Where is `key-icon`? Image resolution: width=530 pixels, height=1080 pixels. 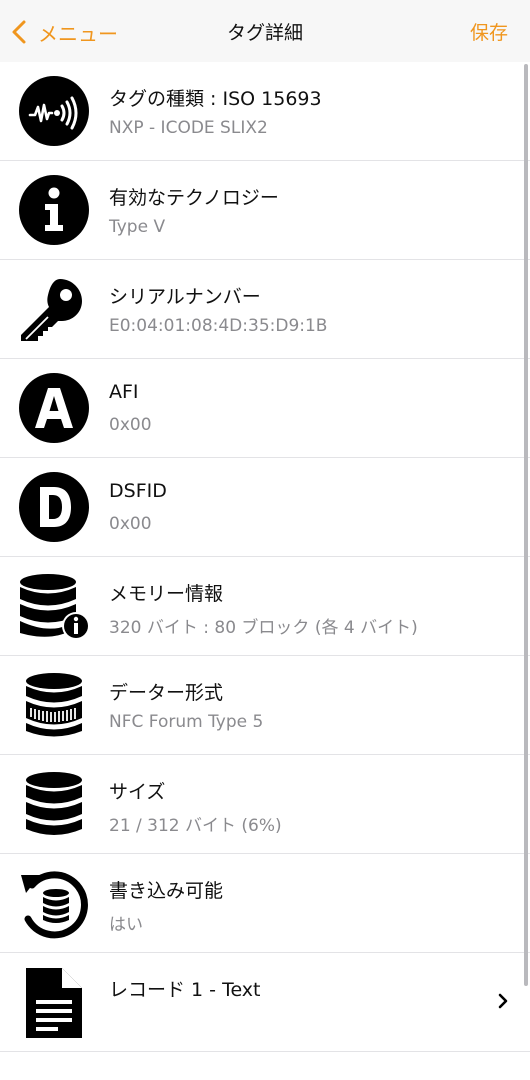
key-icon is located at coordinates (54, 309).